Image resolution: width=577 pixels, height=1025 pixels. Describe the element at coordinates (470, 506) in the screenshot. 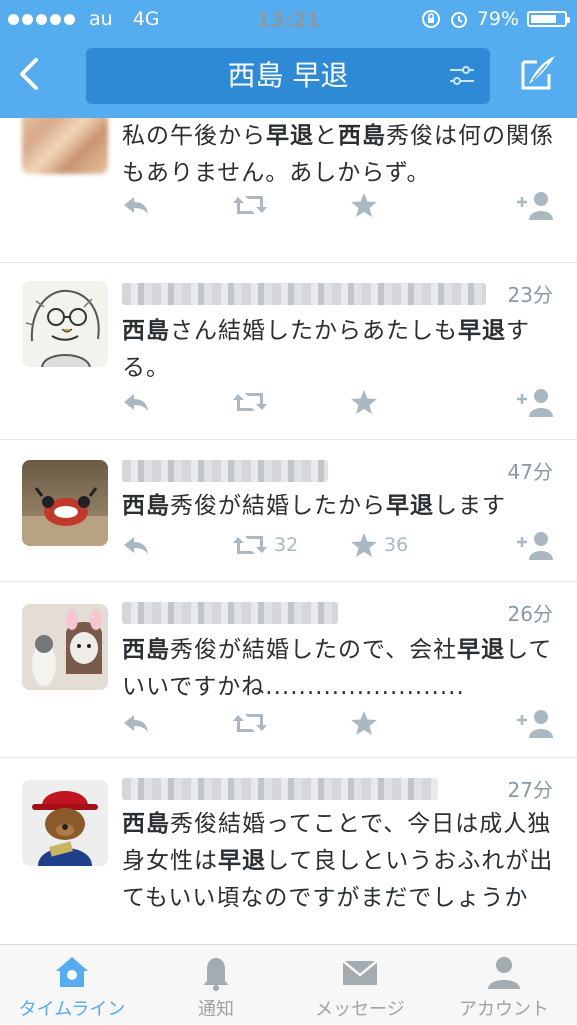

I see `tweet-text-segment: します` at that location.